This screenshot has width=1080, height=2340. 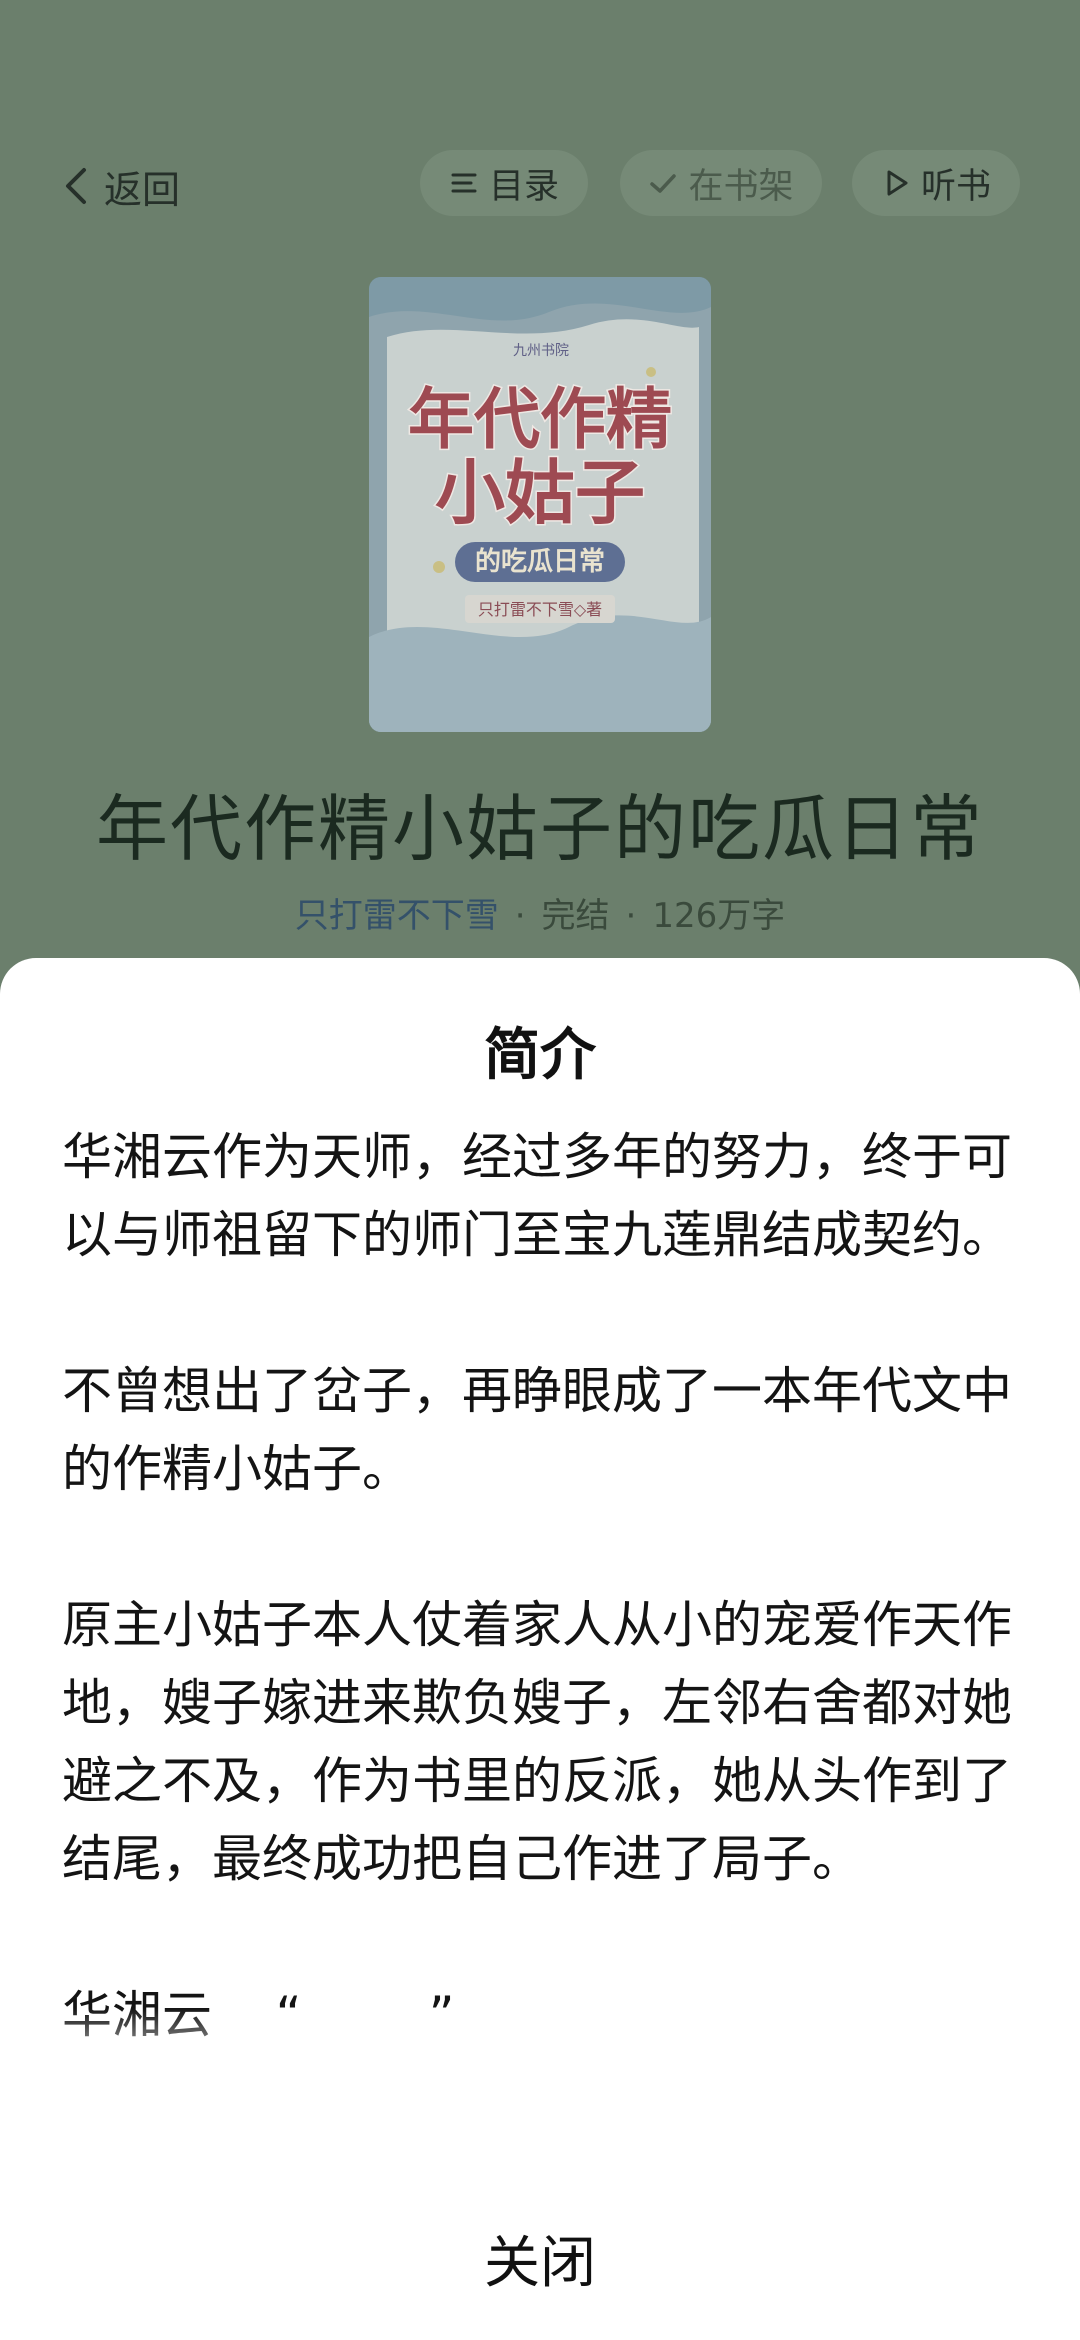 I want to click on listen-button: 听书, so click(x=936, y=183).